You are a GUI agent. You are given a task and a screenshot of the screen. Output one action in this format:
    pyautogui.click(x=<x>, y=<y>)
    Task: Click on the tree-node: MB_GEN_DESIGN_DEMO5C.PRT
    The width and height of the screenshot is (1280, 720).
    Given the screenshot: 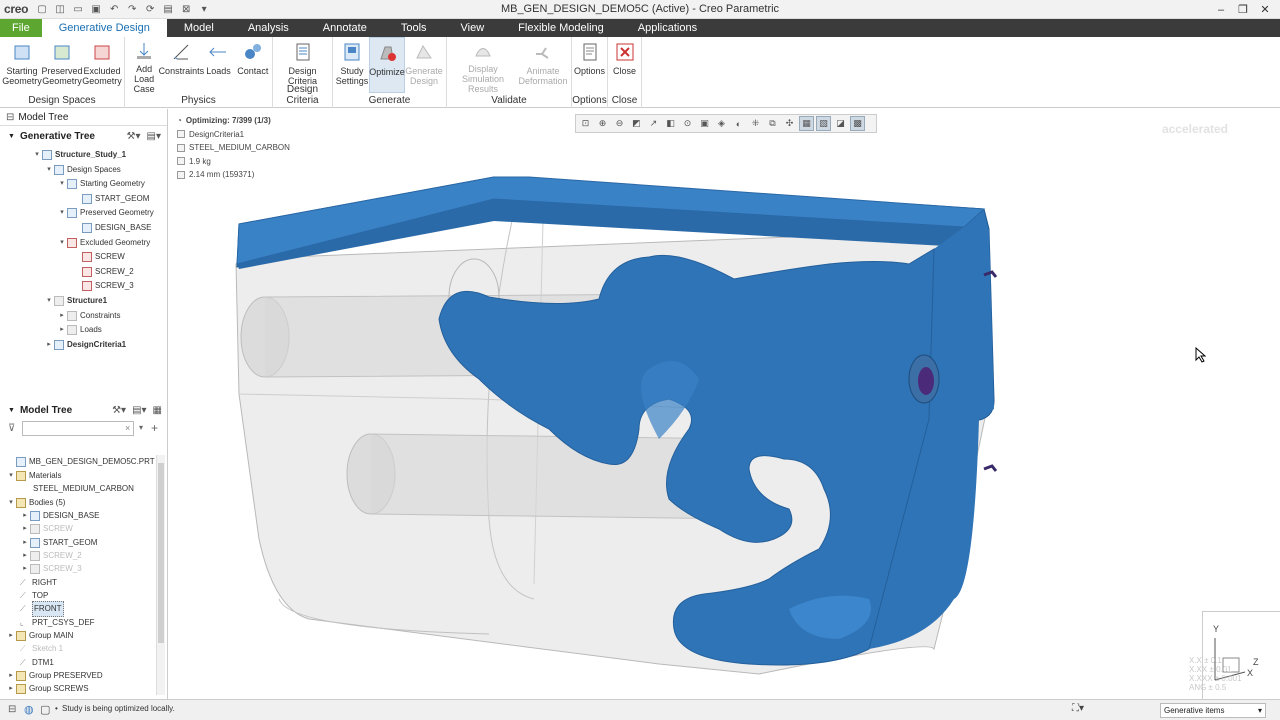 What is the action you would take?
    pyautogui.click(x=80, y=462)
    